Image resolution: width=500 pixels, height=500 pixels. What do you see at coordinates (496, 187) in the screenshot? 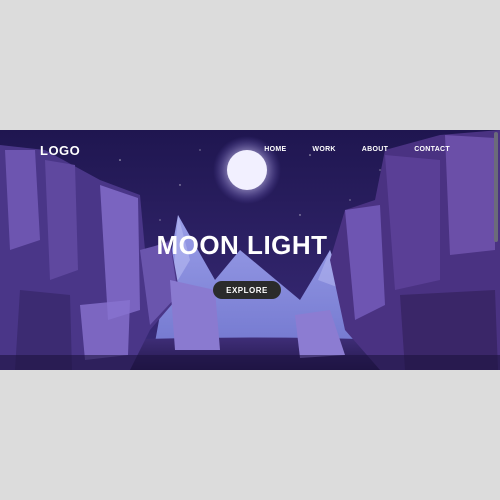
I see `scrollbar` at bounding box center [496, 187].